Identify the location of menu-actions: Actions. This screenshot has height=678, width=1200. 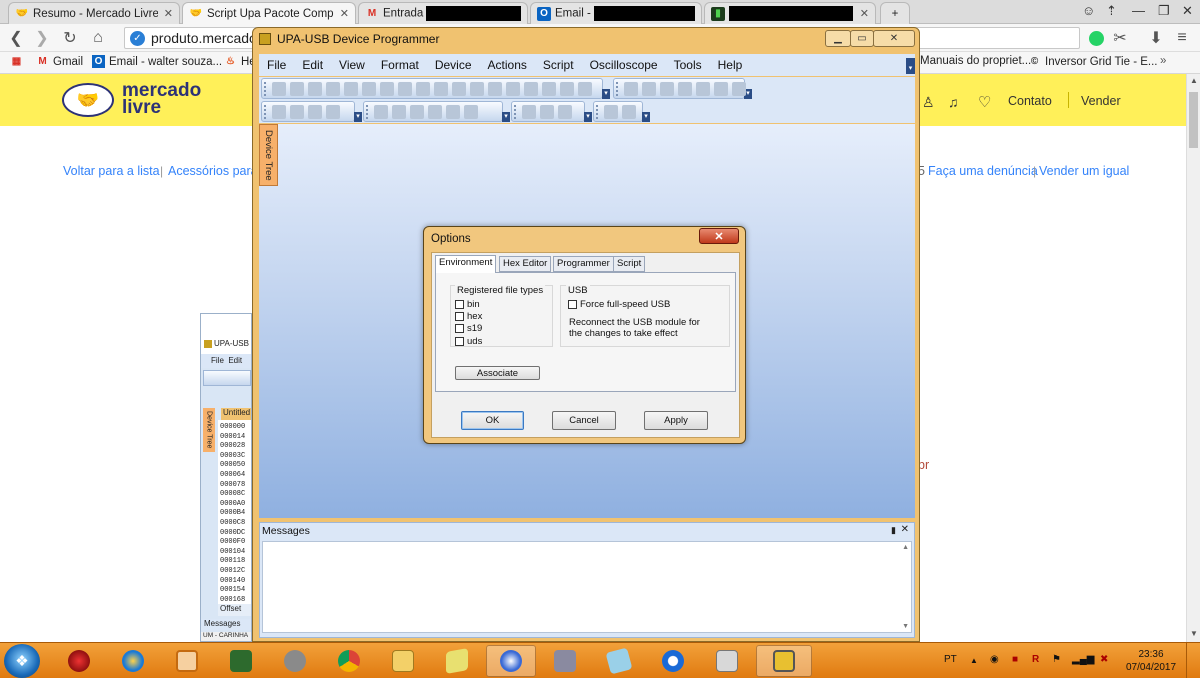
(507, 65).